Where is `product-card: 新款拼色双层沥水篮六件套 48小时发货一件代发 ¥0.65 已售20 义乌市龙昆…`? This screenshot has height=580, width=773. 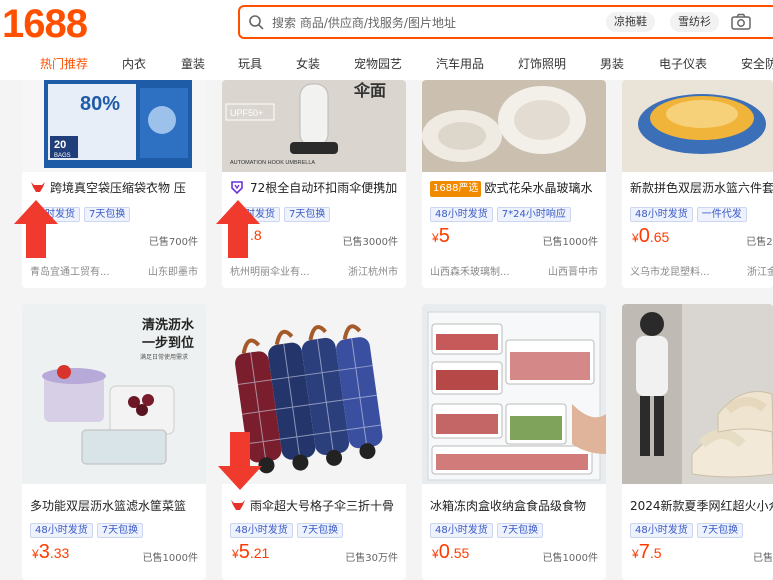
product-card: 新款拼色双层沥水篮六件套 48小时发货一件代发 ¥0.65 已售20 义乌市龙昆… is located at coordinates (697, 184).